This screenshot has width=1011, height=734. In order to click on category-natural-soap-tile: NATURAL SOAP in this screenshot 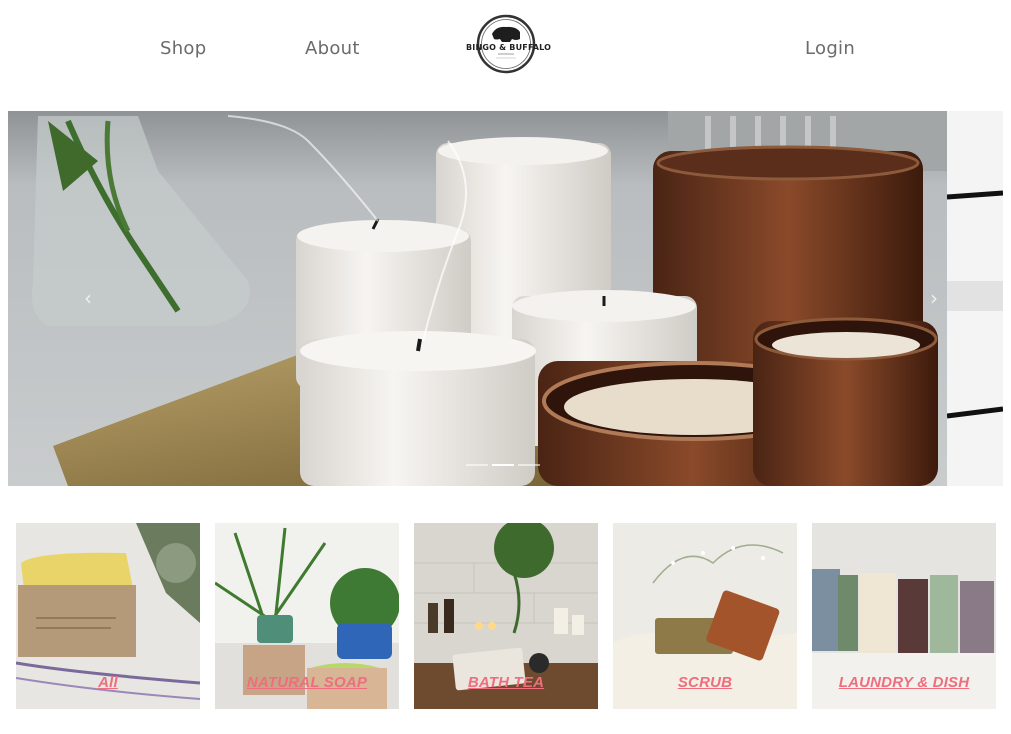, I will do `click(307, 616)`.